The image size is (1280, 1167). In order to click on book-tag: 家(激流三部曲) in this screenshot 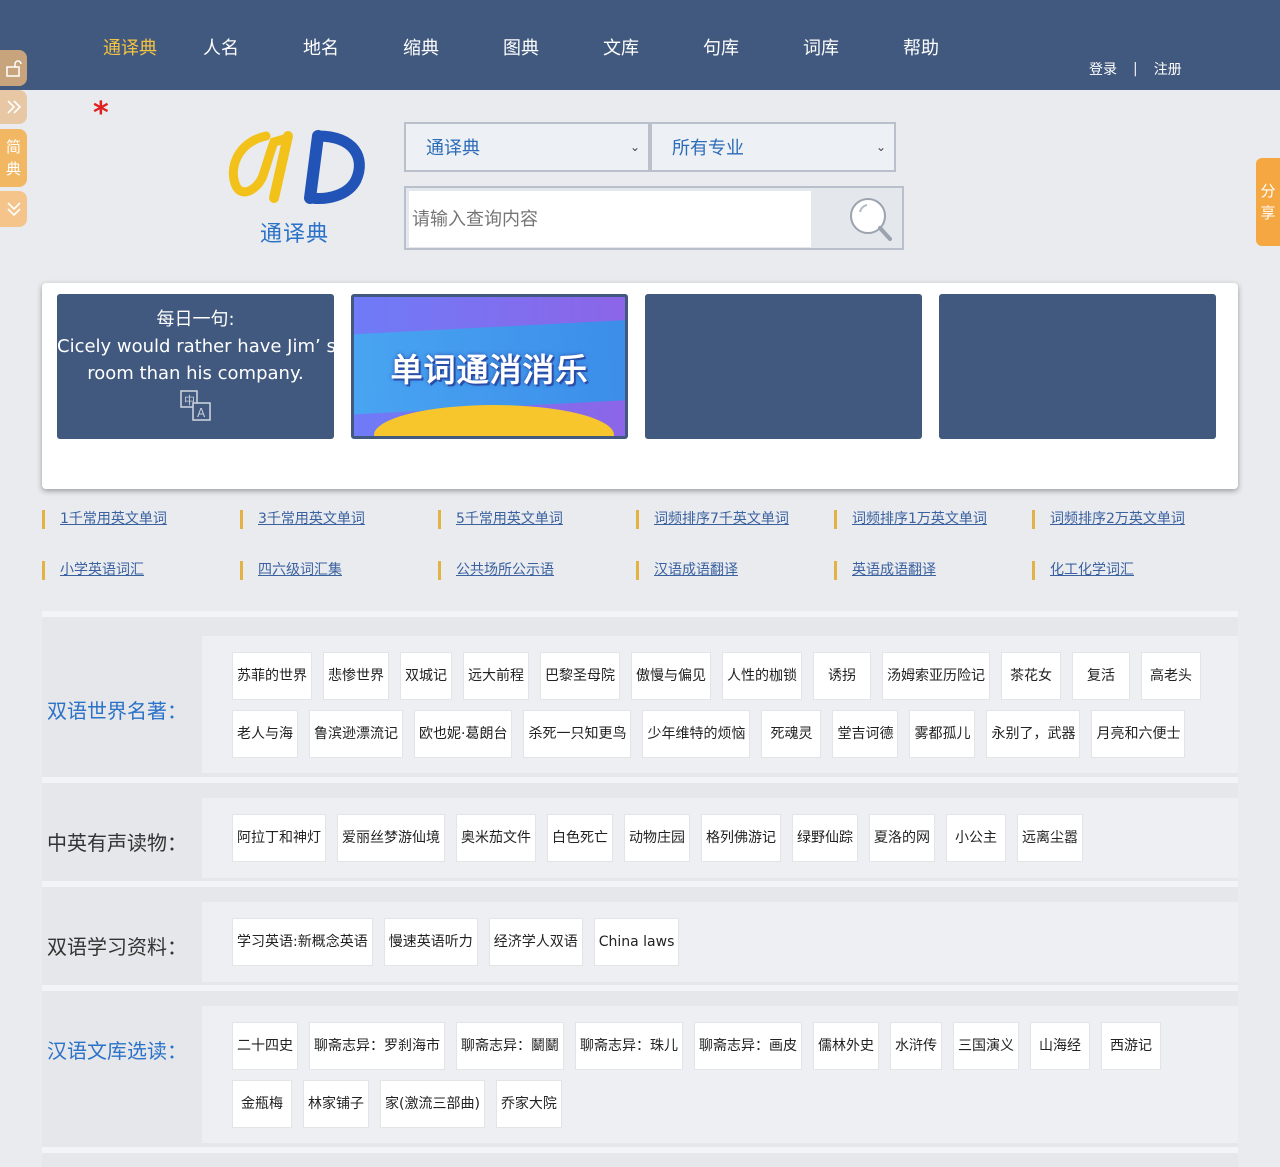, I will do `click(432, 1104)`.